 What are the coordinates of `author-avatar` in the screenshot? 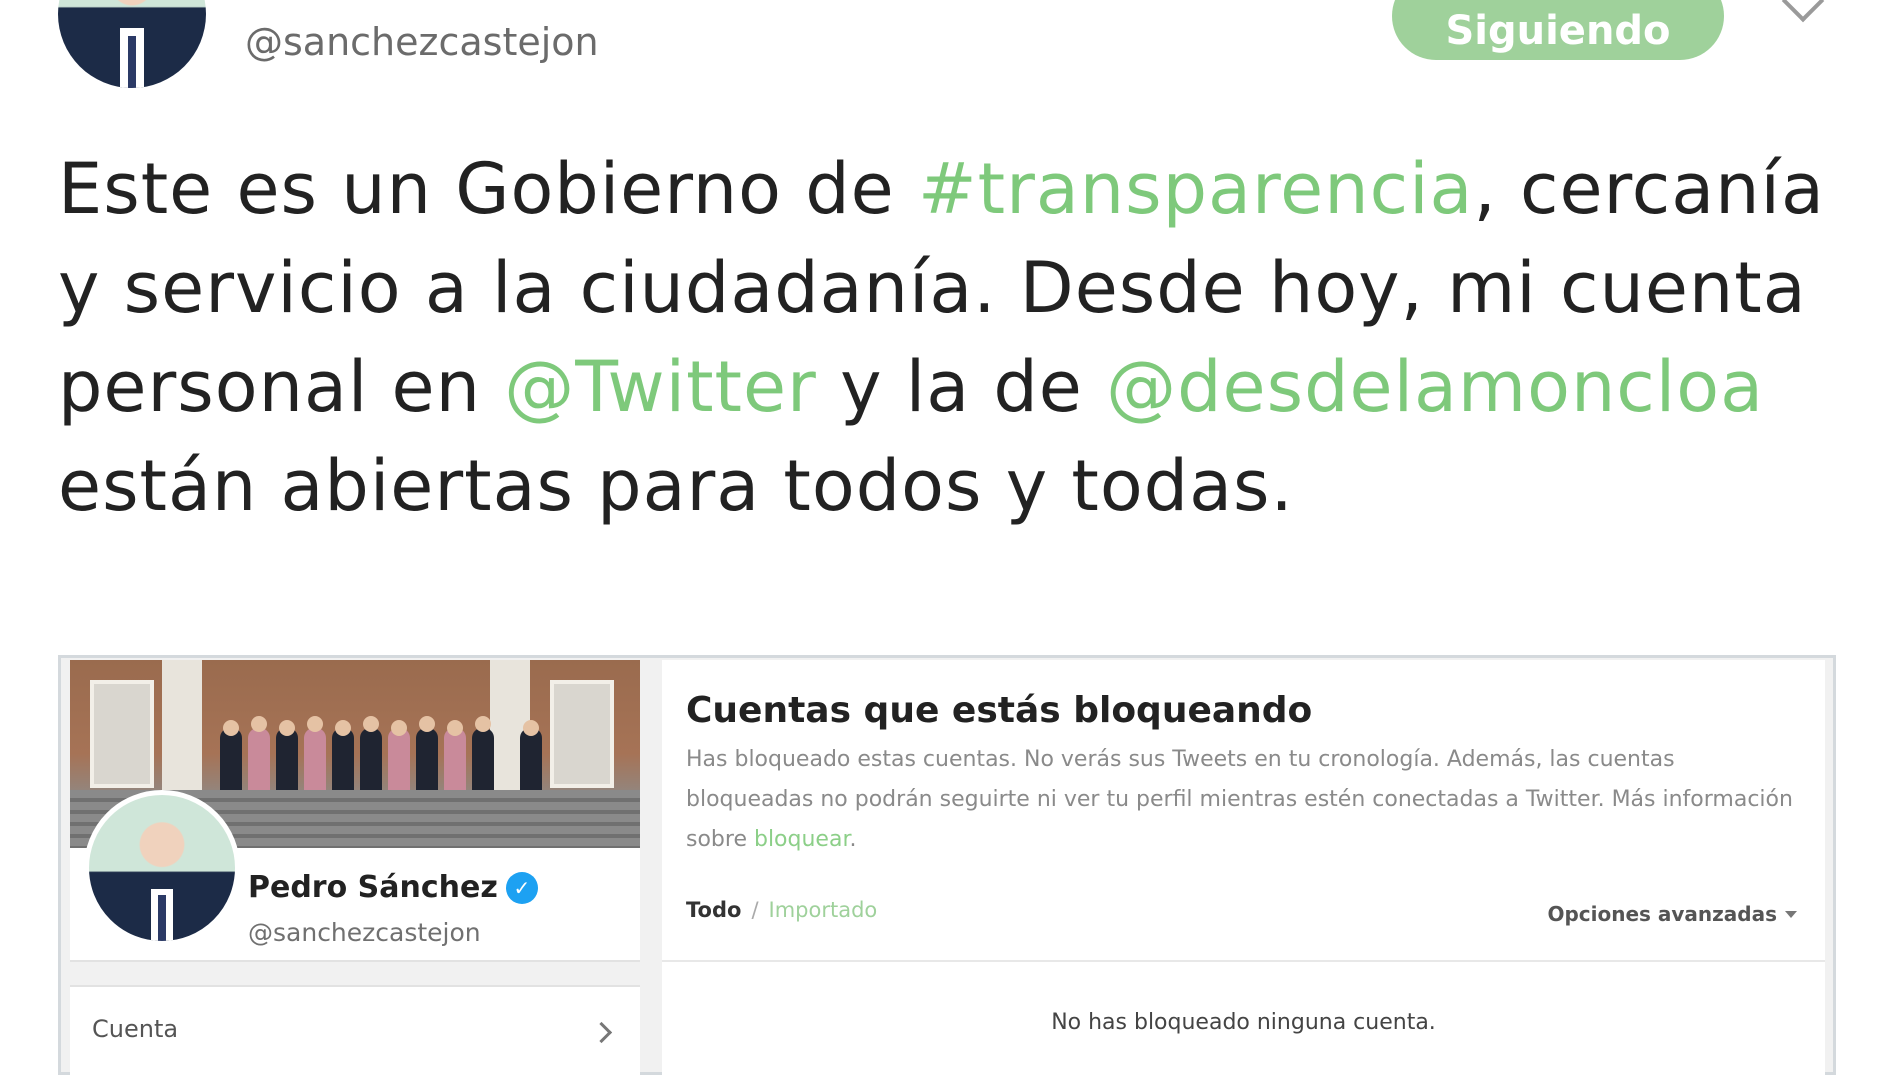 It's located at (132, 44).